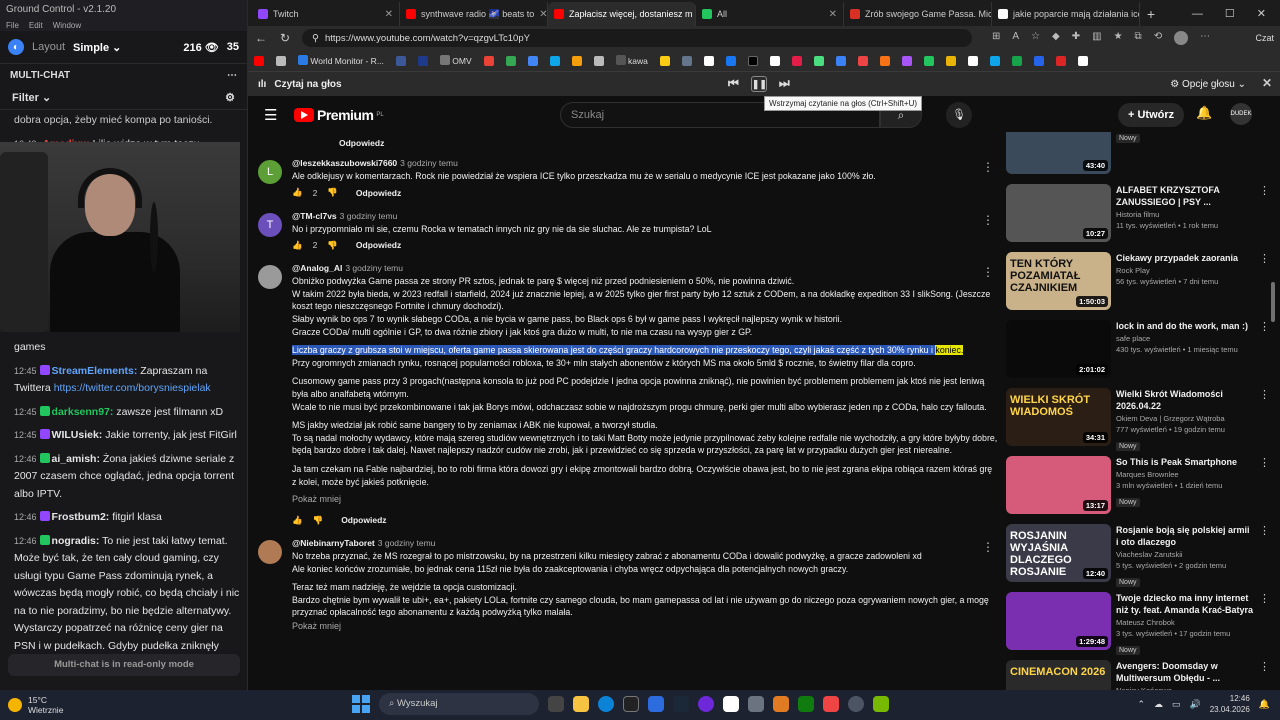  Describe the element at coordinates (16, 47) in the screenshot. I see `app-logo-icon: ◐` at that location.